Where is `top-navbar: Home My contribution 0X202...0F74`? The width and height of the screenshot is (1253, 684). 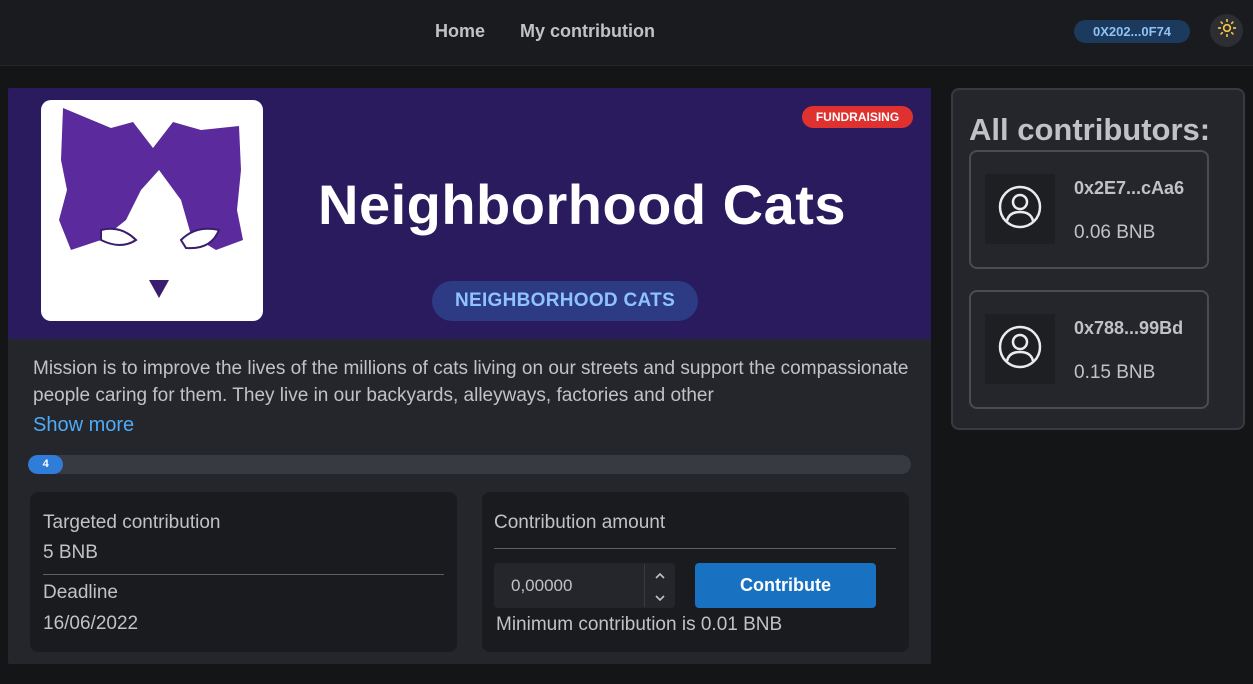 top-navbar: Home My contribution 0X202...0F74 is located at coordinates (626, 33).